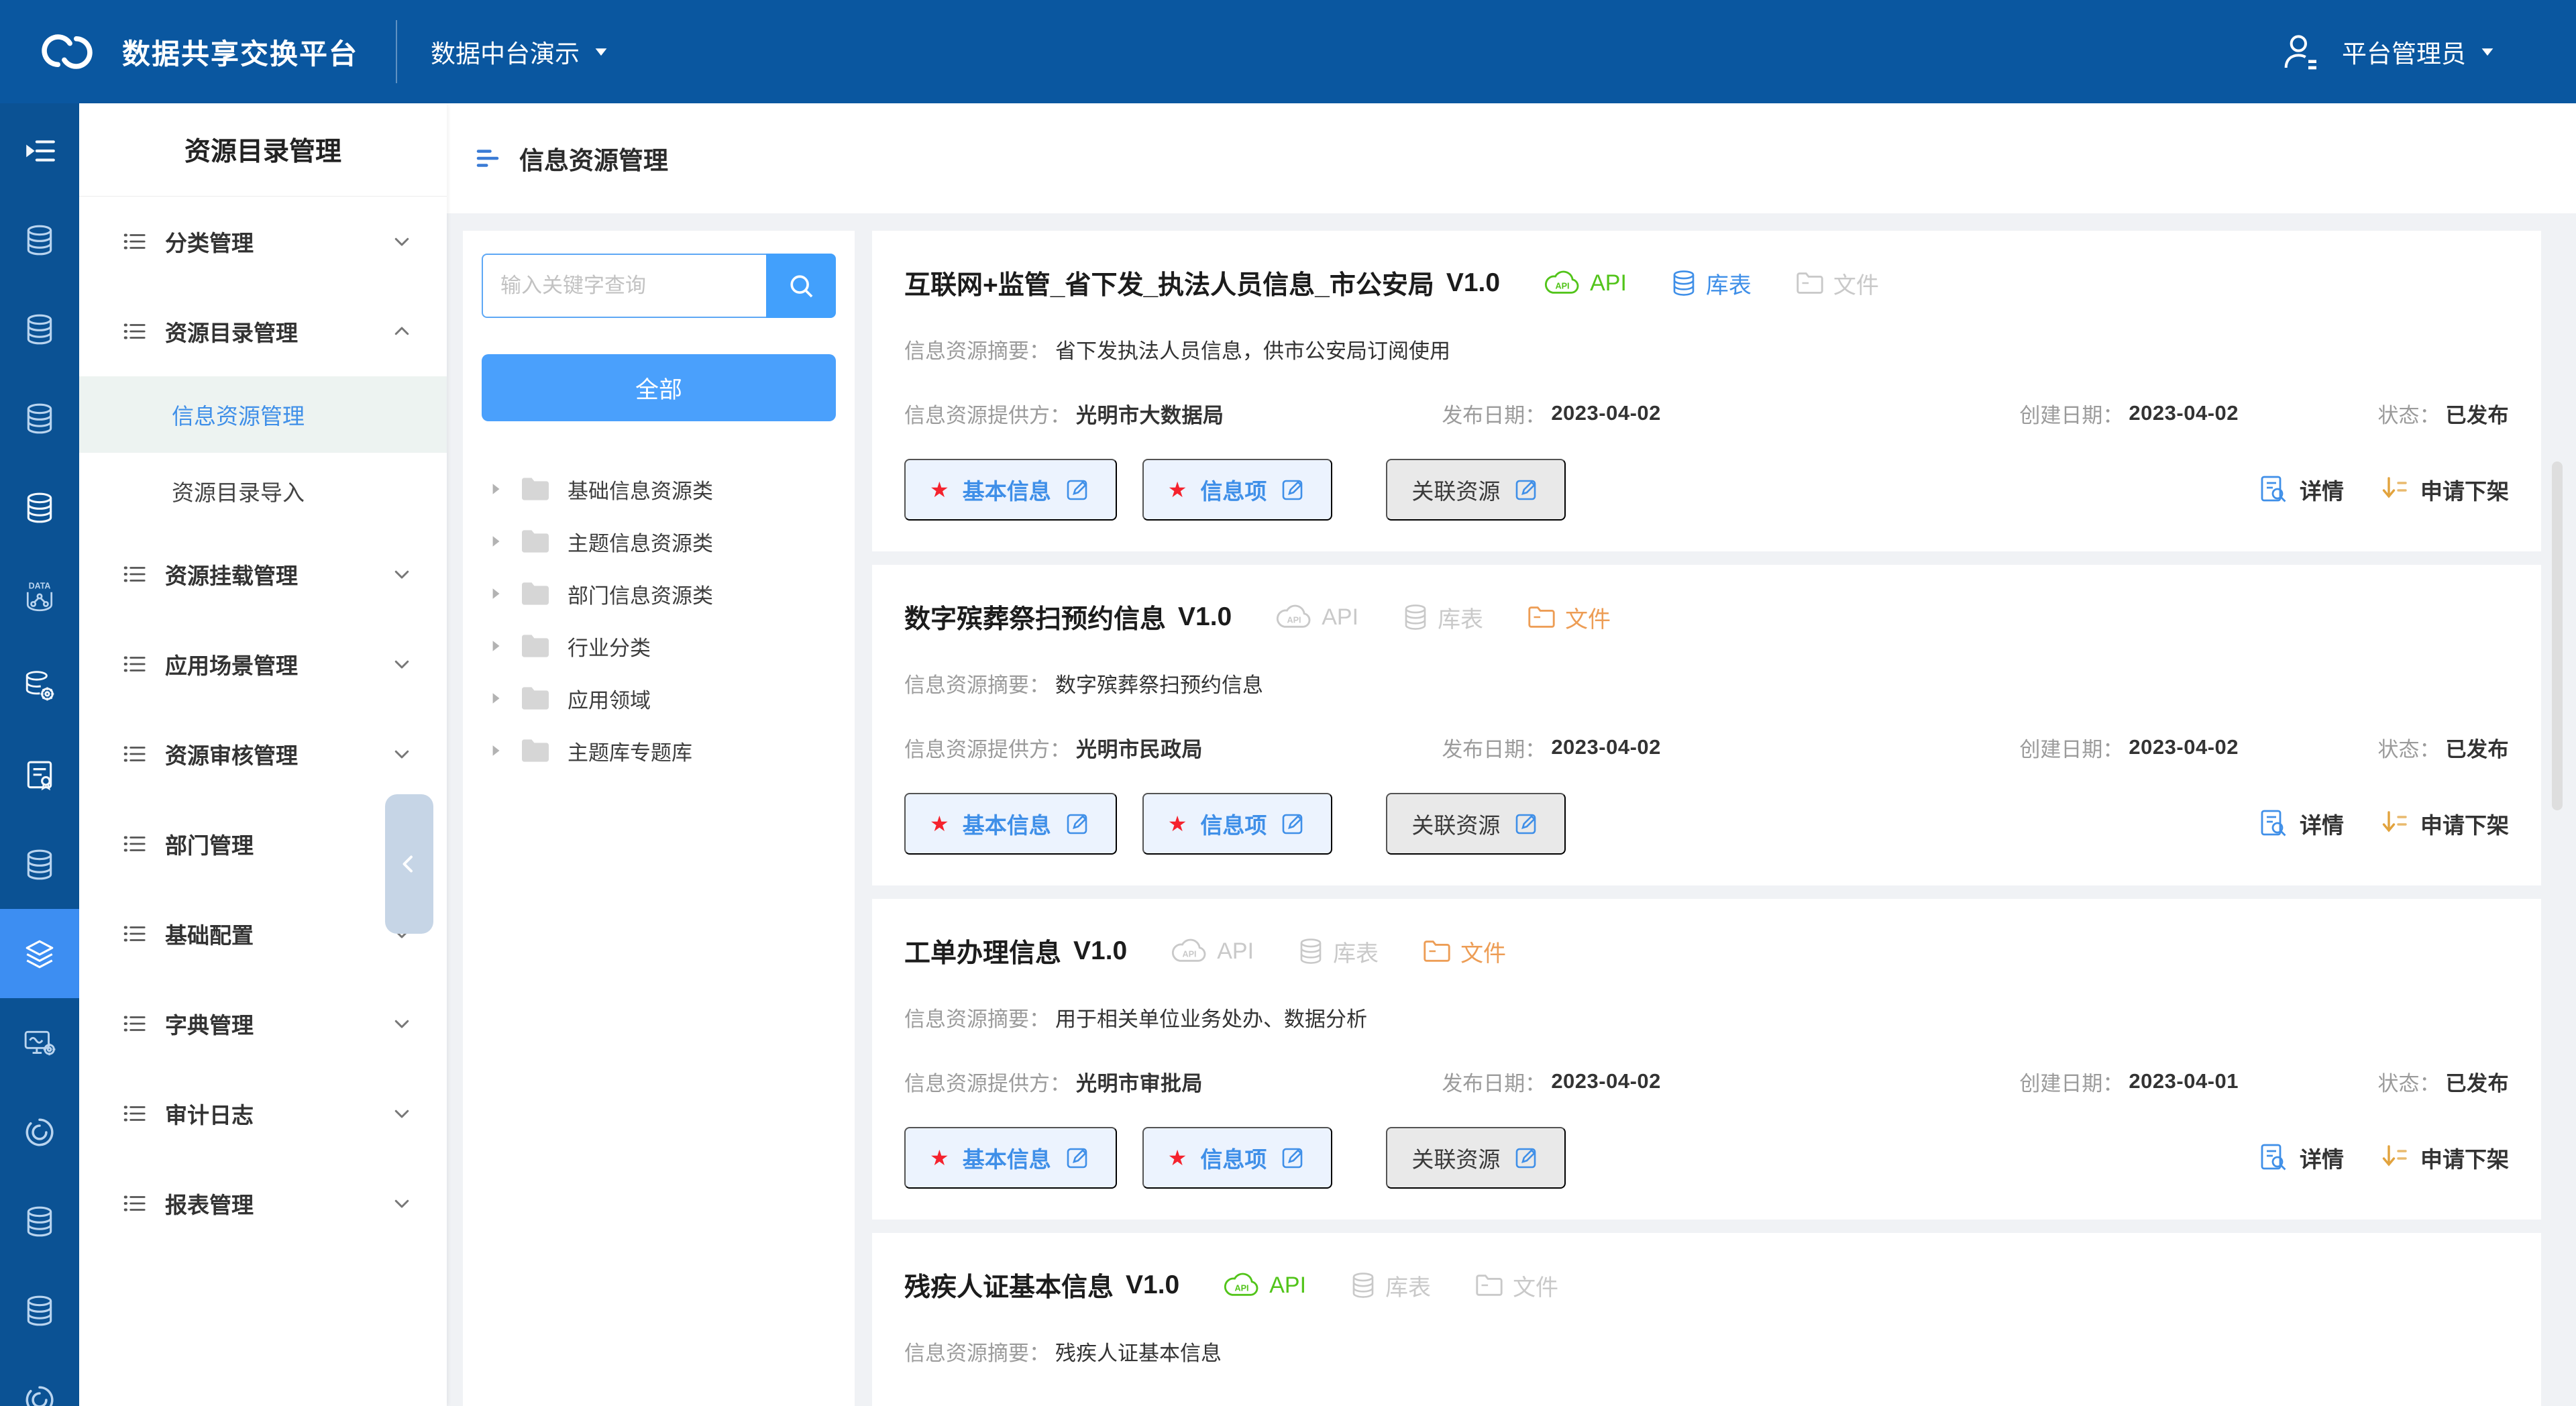 The height and width of the screenshot is (1406, 2576). I want to click on search-icon, so click(801, 286).